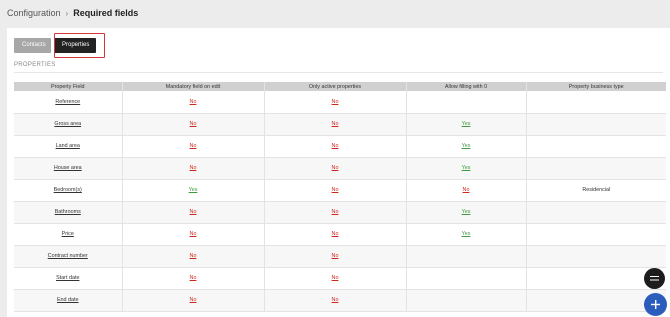  I want to click on table-row: Bedroom(s) Yes No No Residencial, so click(340, 190).